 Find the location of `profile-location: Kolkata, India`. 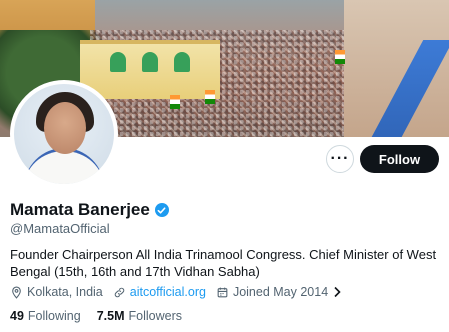

profile-location: Kolkata, India is located at coordinates (56, 292).